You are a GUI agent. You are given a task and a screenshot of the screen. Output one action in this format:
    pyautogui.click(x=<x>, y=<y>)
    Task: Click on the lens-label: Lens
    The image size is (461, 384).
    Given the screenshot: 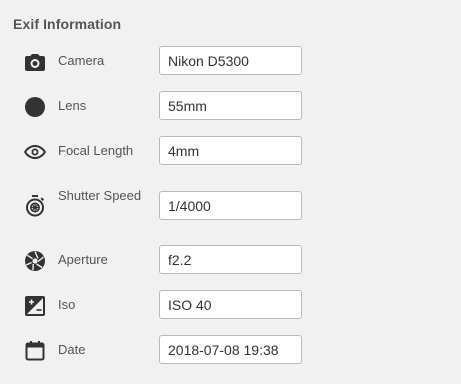 What is the action you would take?
    pyautogui.click(x=72, y=105)
    